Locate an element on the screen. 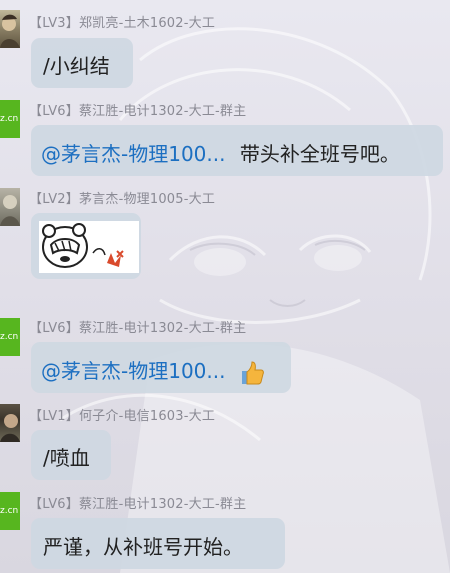  message-text: /喷血 is located at coordinates (66, 458).